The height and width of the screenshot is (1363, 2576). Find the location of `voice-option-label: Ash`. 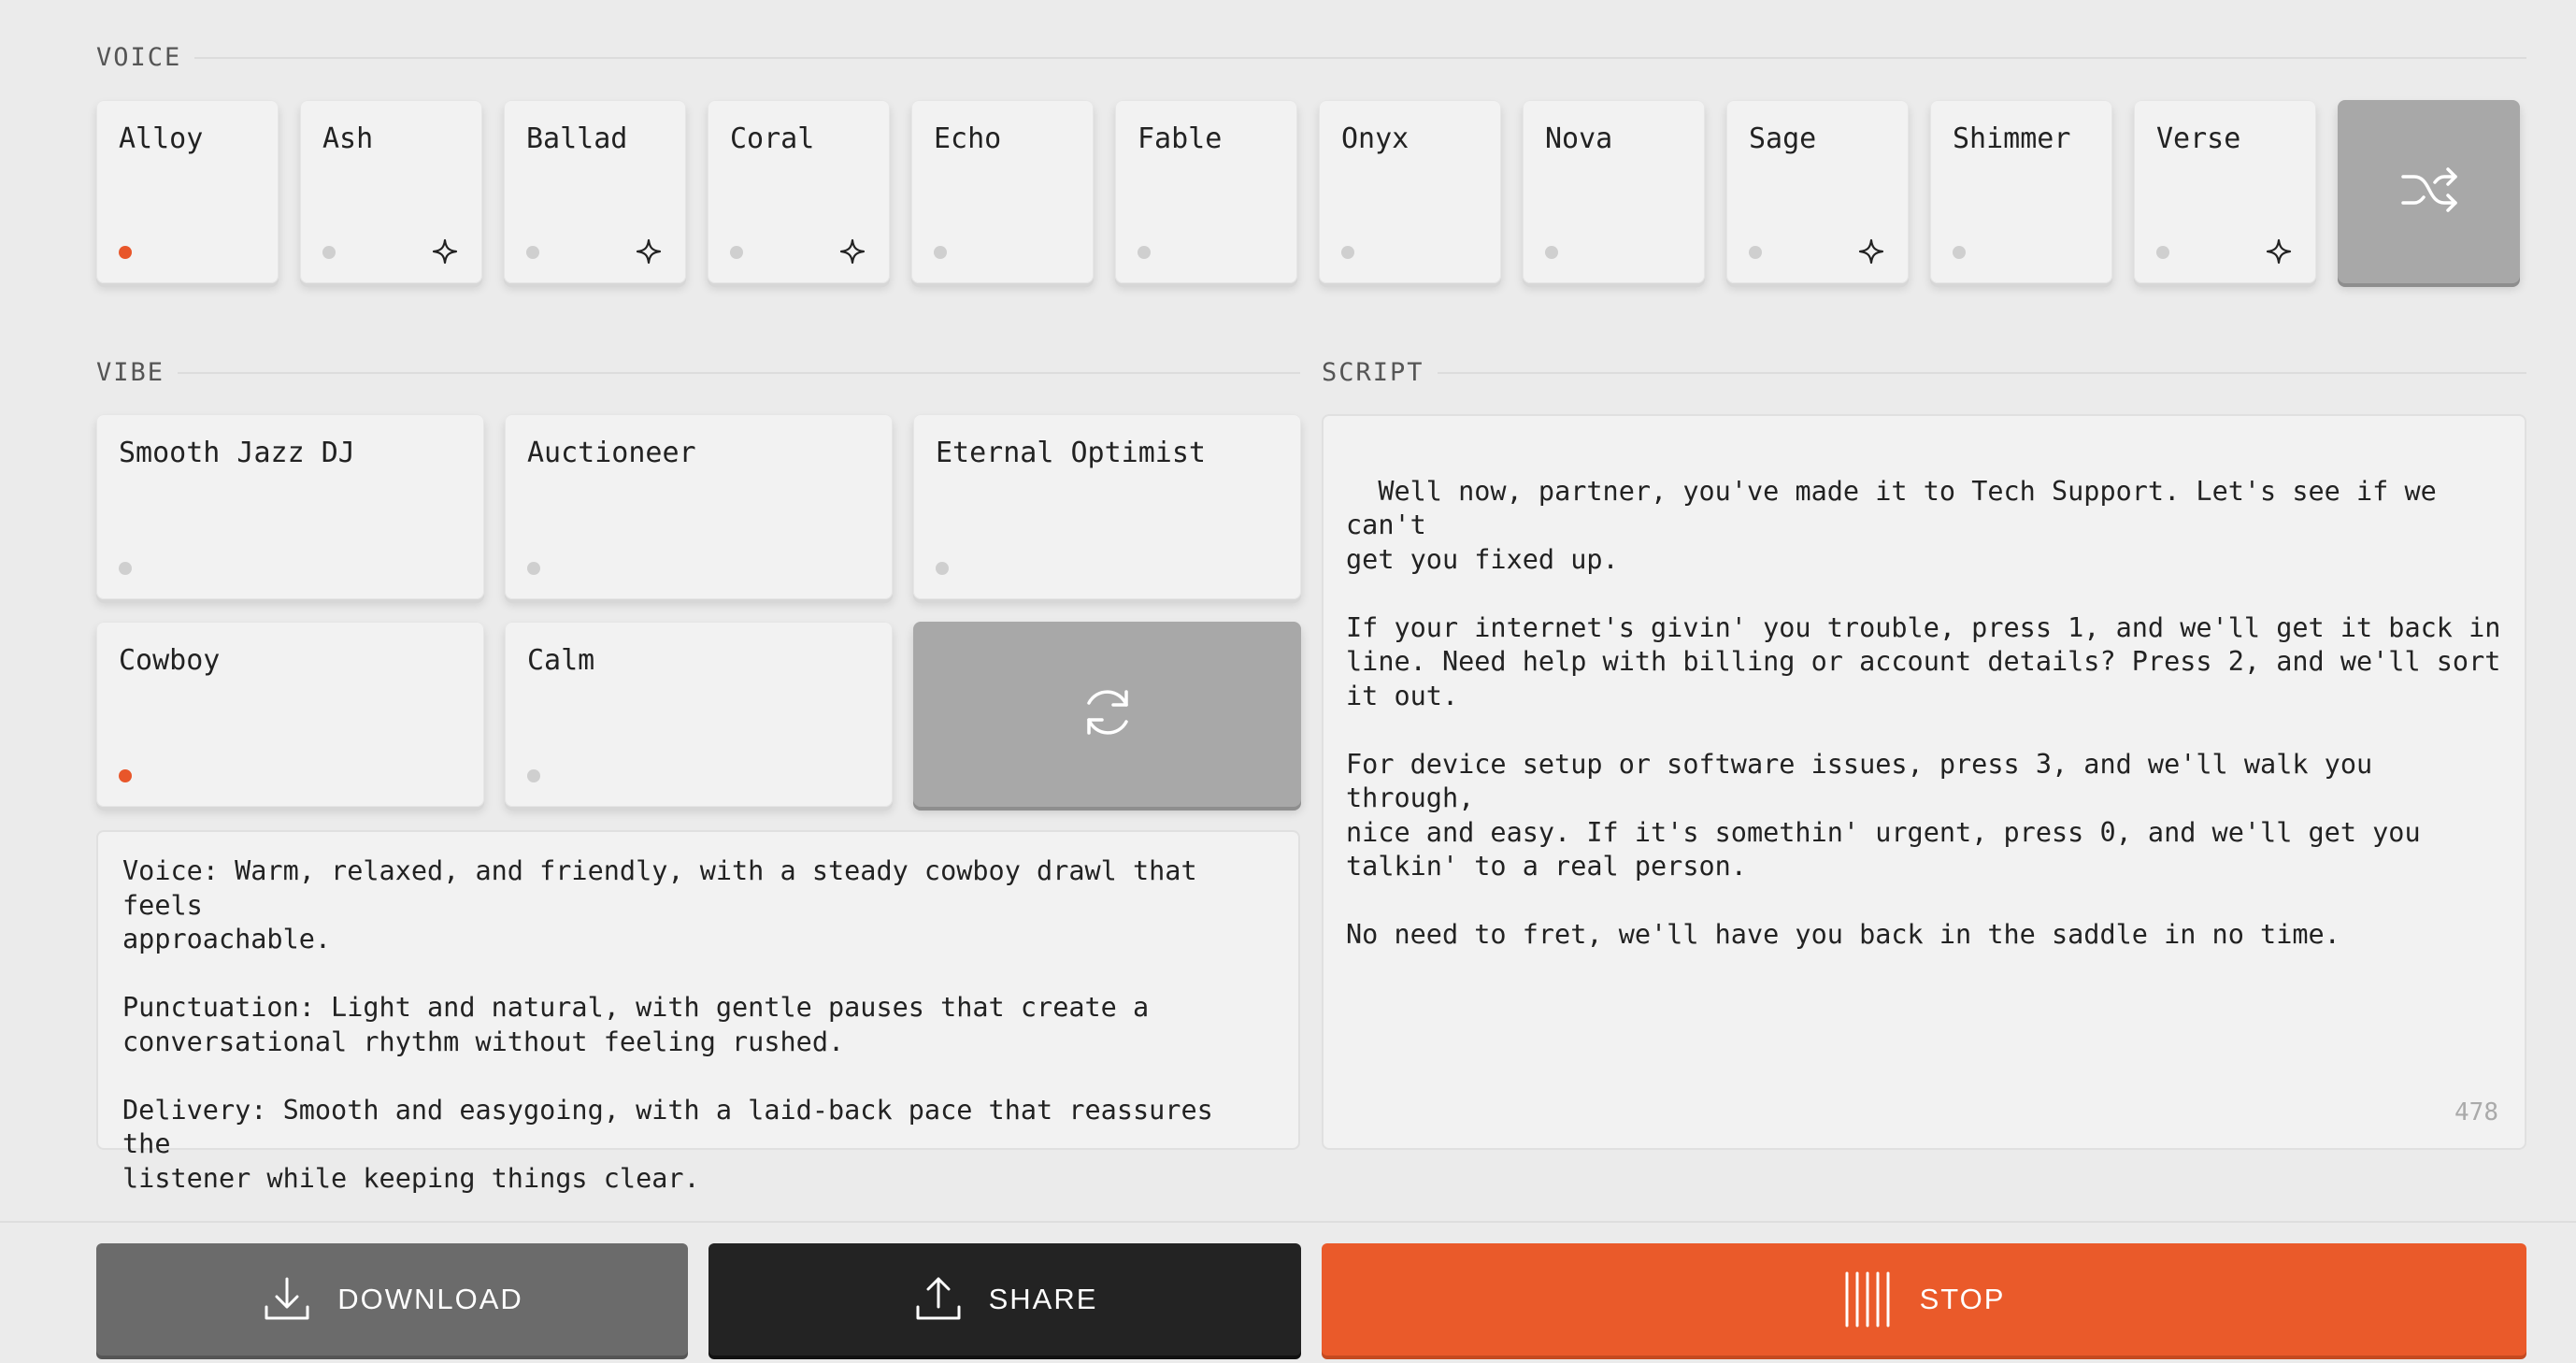

voice-option-label: Ash is located at coordinates (348, 138).